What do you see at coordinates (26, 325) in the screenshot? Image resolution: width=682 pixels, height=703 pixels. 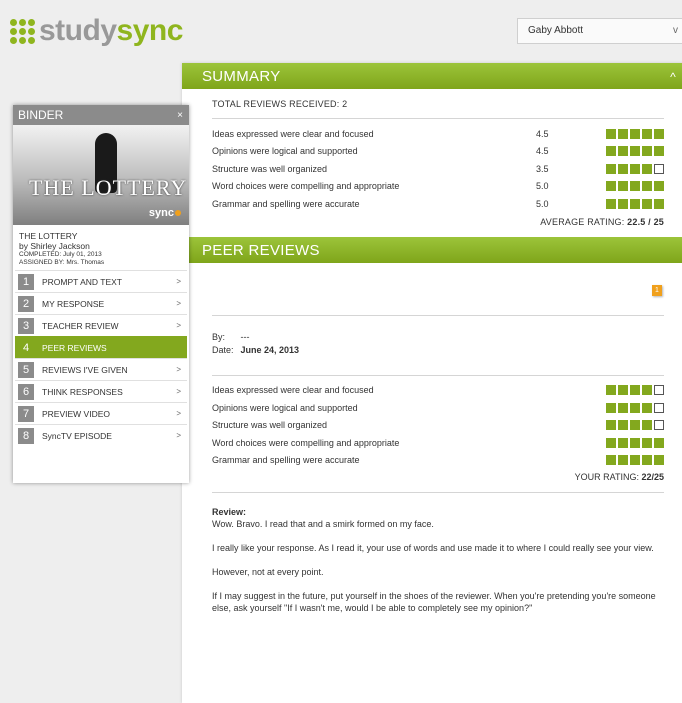 I see `nav-item-number: 3` at bounding box center [26, 325].